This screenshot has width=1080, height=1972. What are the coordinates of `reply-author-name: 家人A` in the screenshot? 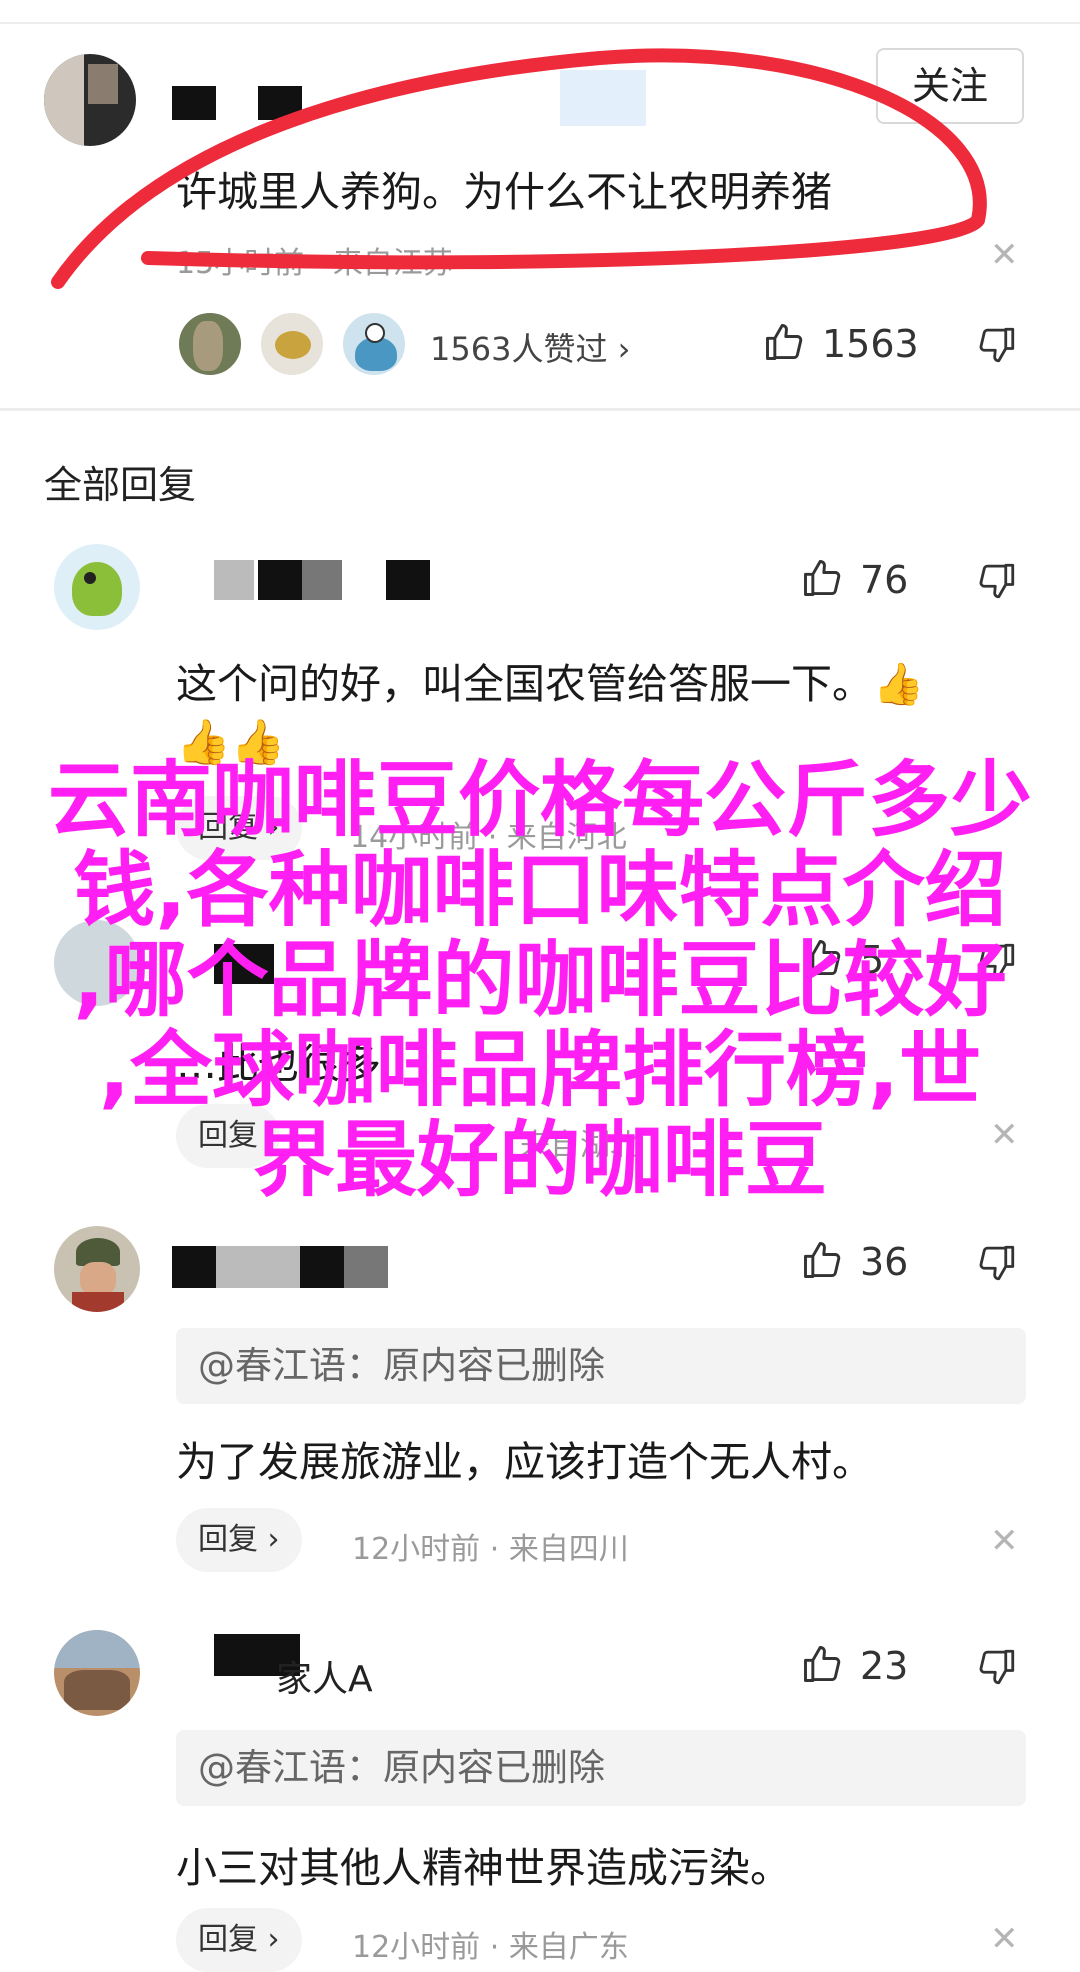 It's located at (324, 1676).